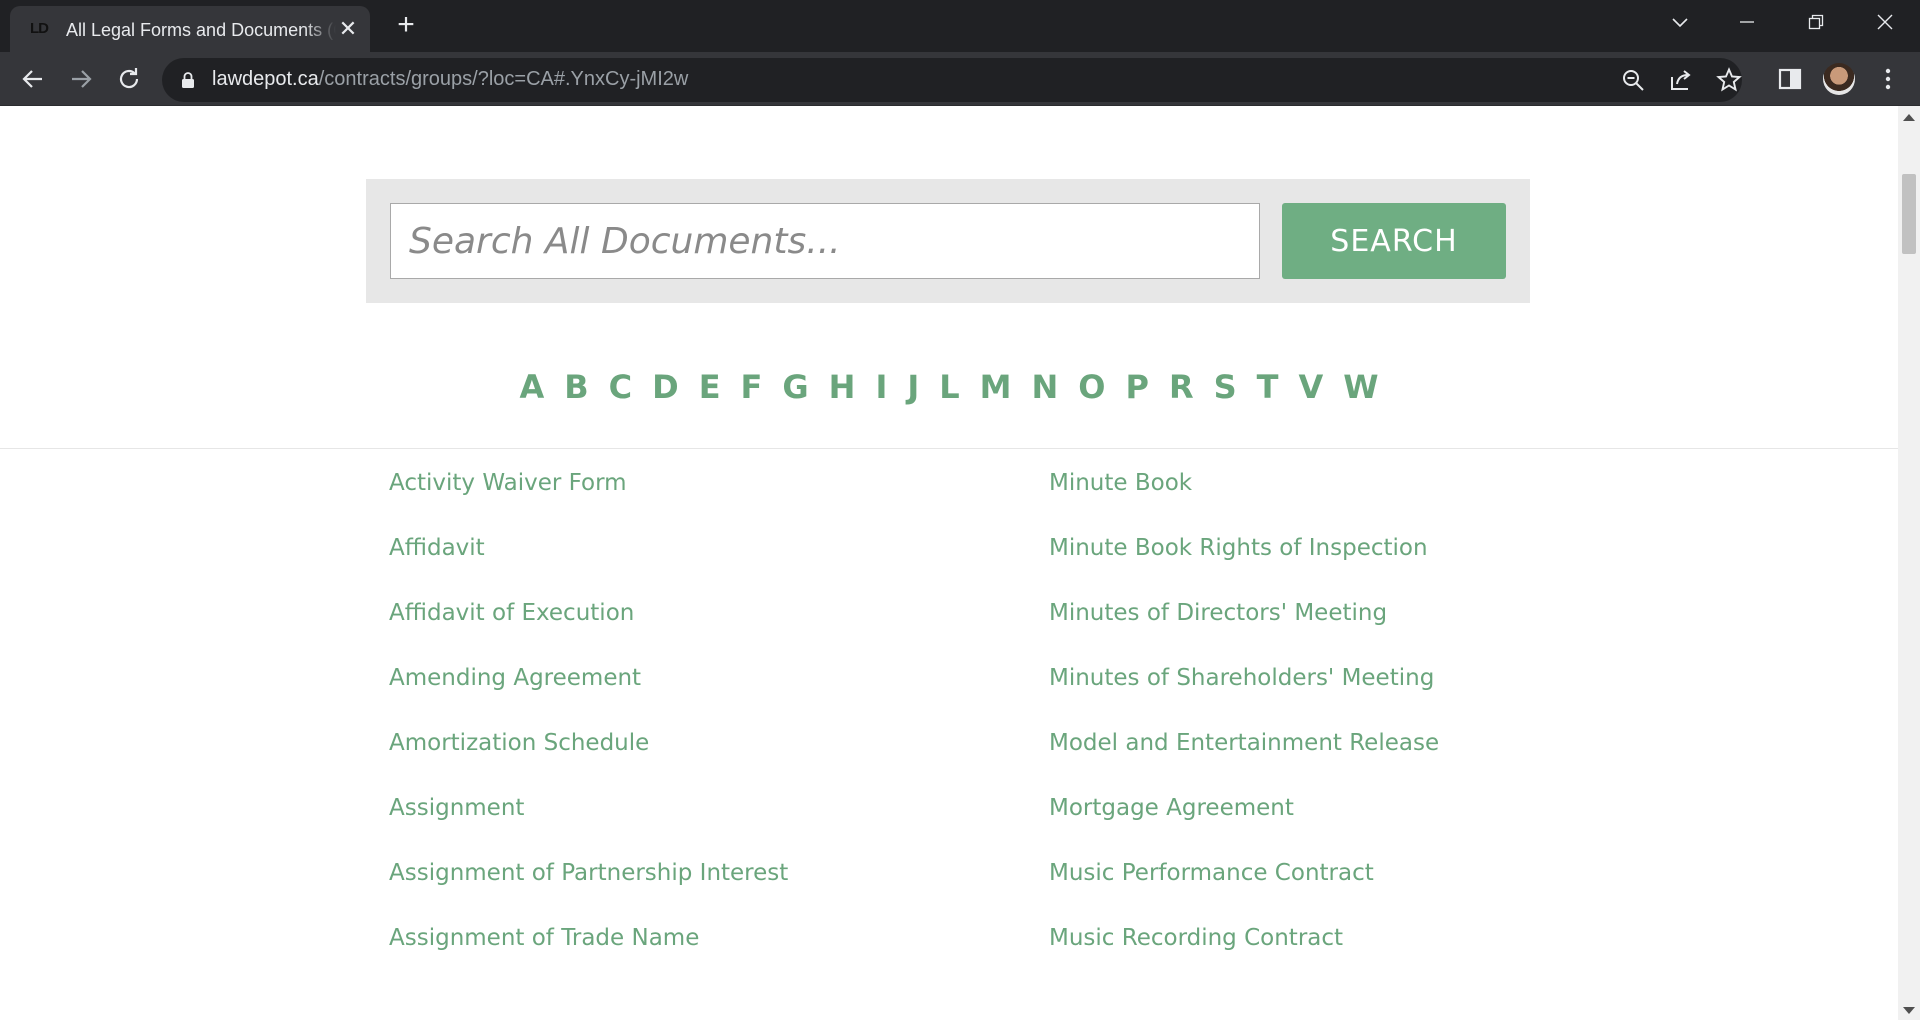 This screenshot has width=1920, height=1020. What do you see at coordinates (576, 387) in the screenshot?
I see `alphabet-letter-b: B` at bounding box center [576, 387].